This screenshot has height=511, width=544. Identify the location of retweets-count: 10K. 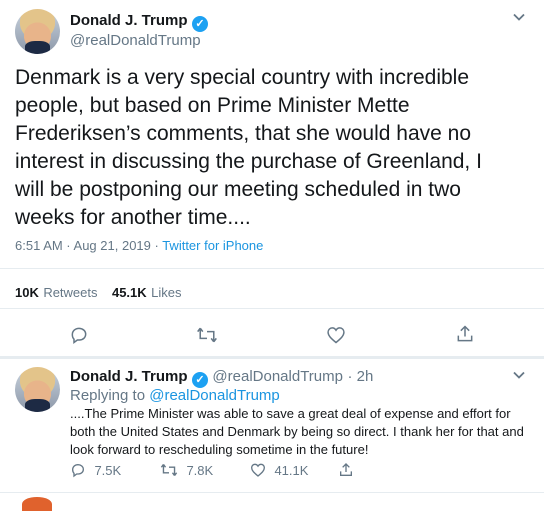
(27, 292).